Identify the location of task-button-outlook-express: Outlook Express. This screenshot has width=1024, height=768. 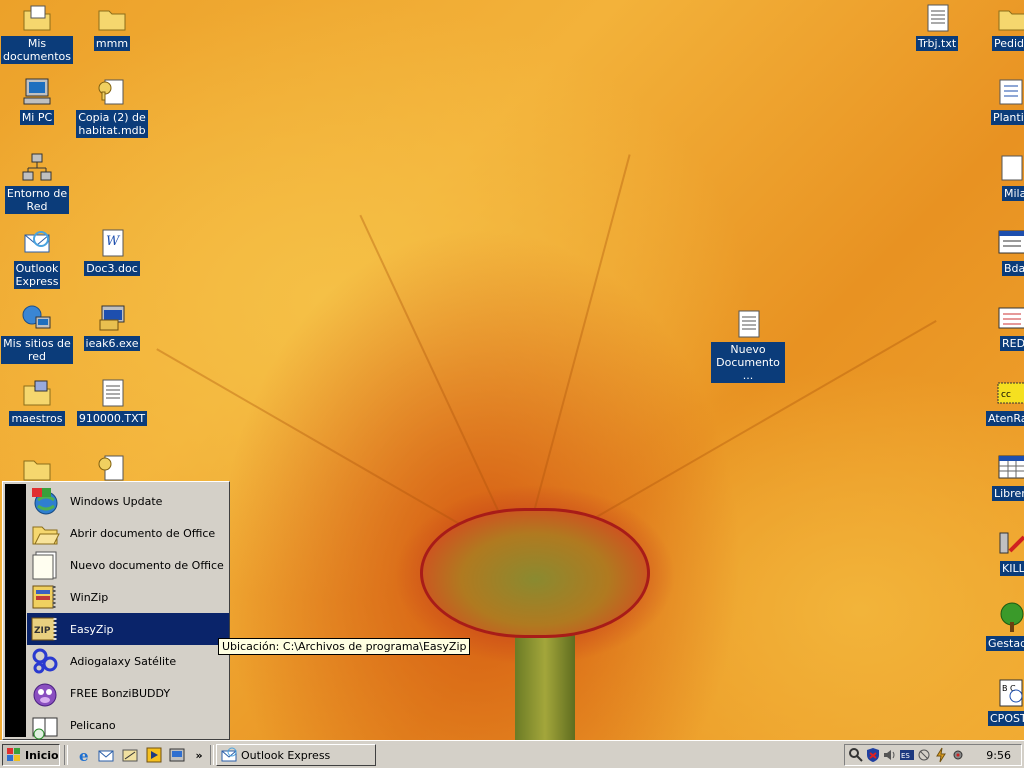
(296, 755).